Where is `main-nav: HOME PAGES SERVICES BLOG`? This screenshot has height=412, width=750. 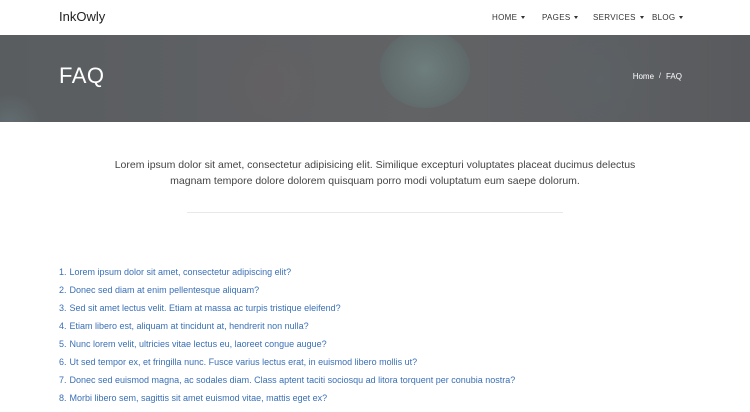 main-nav: HOME PAGES SERVICES BLOG is located at coordinates (375, 17).